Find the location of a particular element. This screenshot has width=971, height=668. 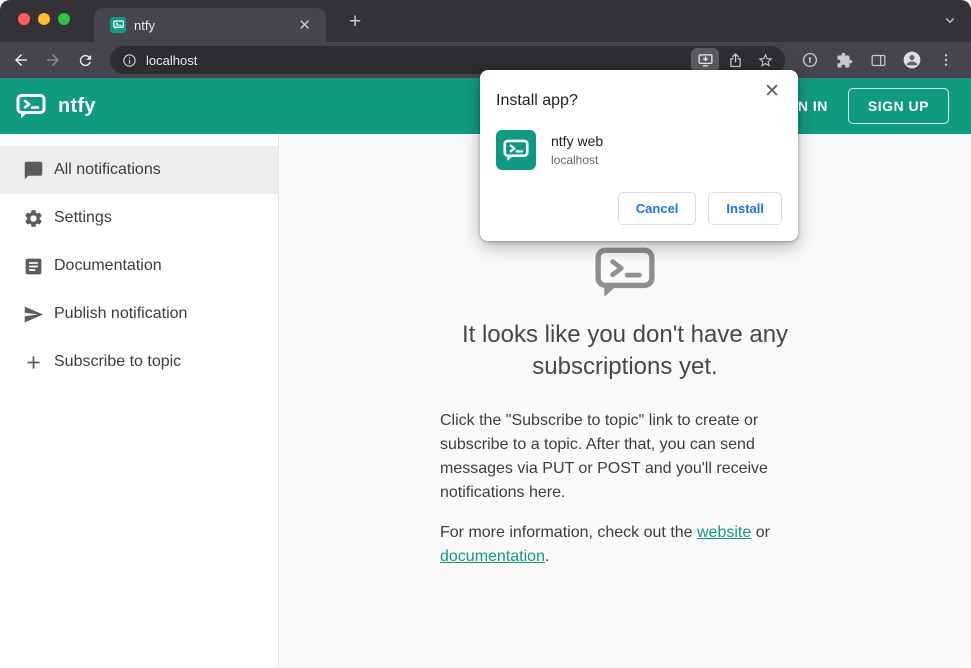

cancel-button: Cancel is located at coordinates (657, 208).